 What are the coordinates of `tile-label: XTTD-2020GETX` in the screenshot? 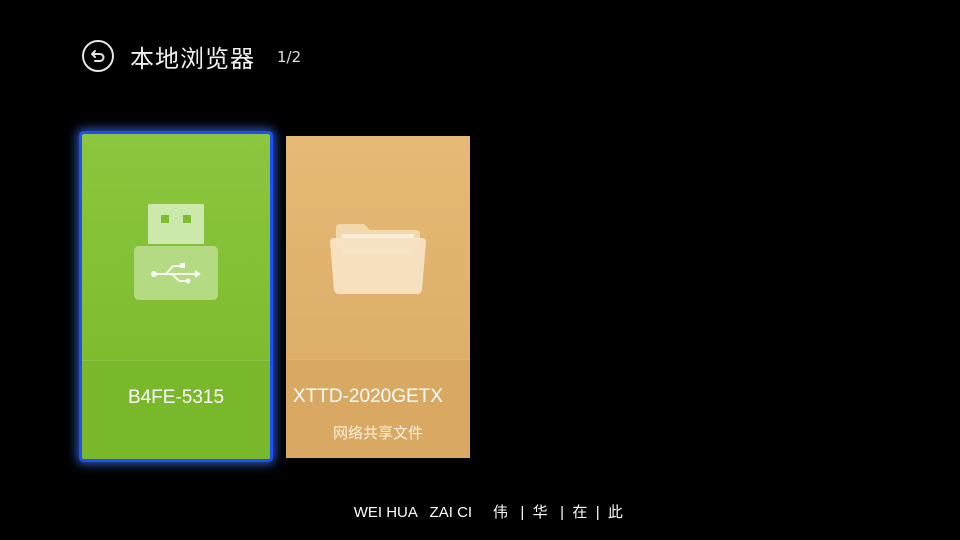 It's located at (368, 396).